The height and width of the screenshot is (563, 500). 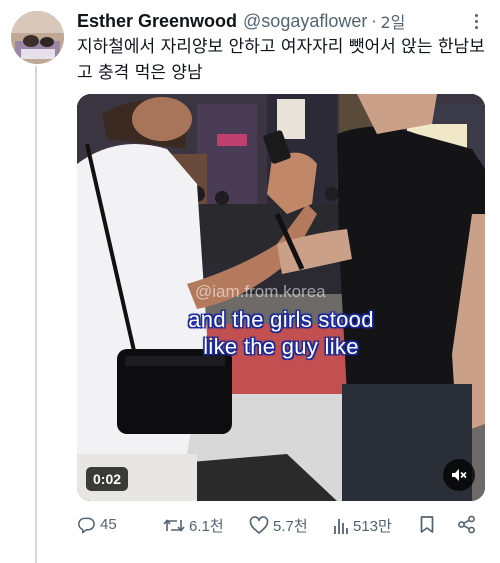 What do you see at coordinates (281, 346) in the screenshot?
I see `video-subtitle-line2: like the guy like` at bounding box center [281, 346].